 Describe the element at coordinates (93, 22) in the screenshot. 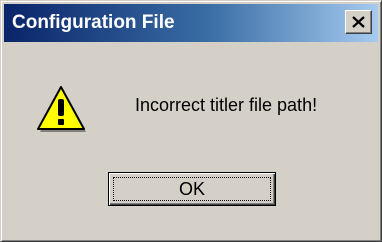

I see `dialog-title: Configuration File` at that location.